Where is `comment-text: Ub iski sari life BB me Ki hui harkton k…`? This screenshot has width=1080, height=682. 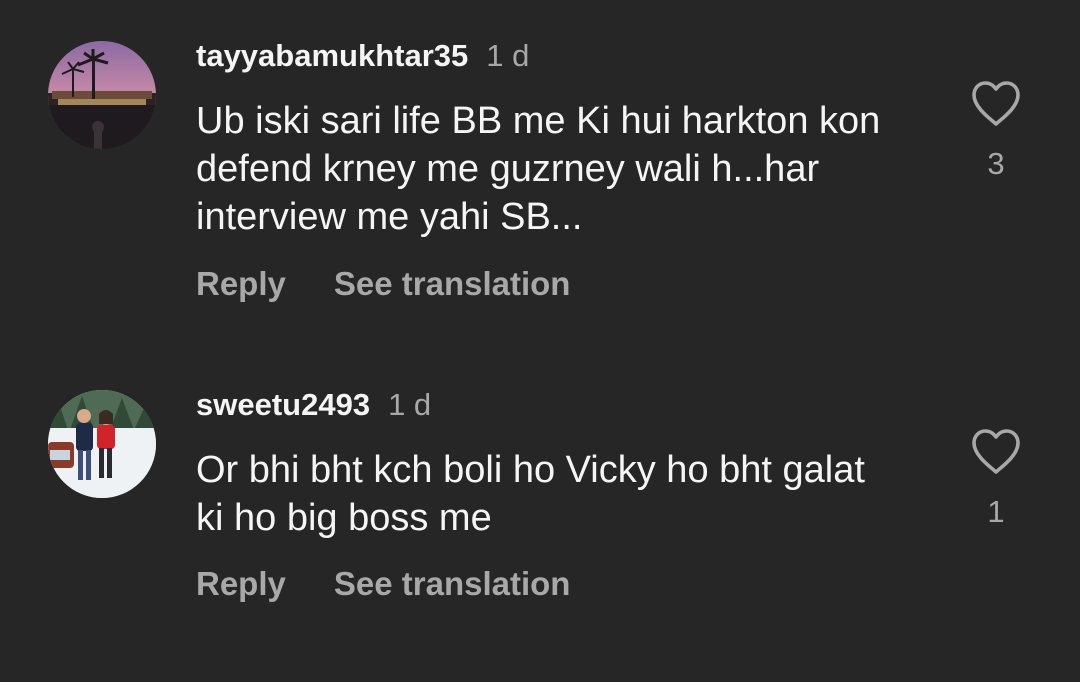 comment-text: Ub iski sari life BB me Ki hui harkton k… is located at coordinates (538, 169).